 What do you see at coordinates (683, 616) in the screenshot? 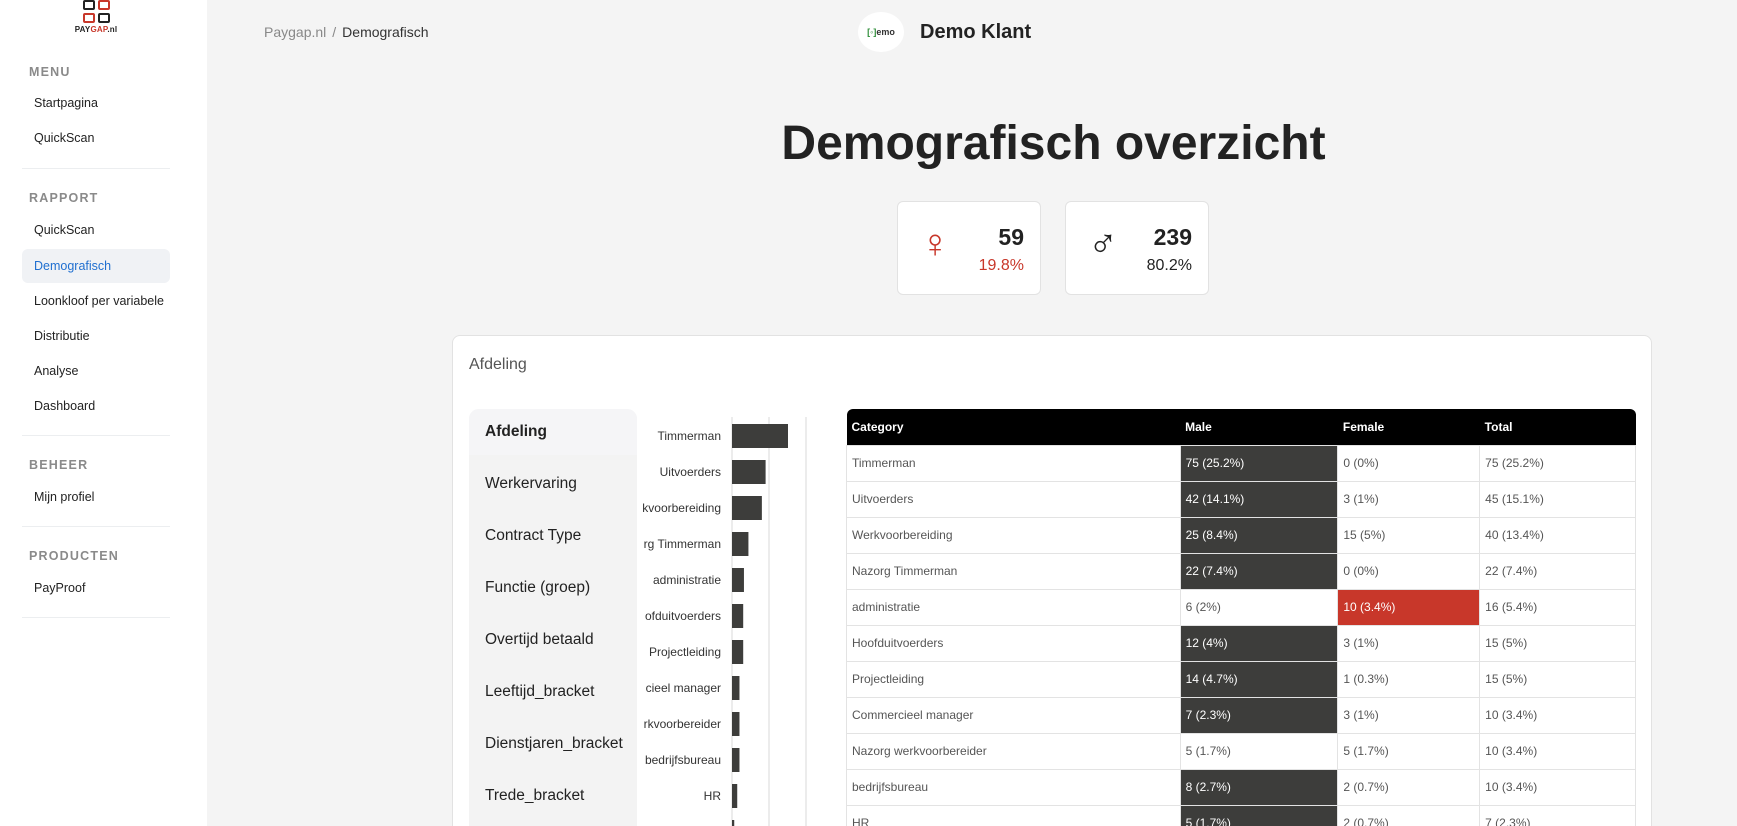
I see `chart-category-label: ofduitvoerders` at bounding box center [683, 616].